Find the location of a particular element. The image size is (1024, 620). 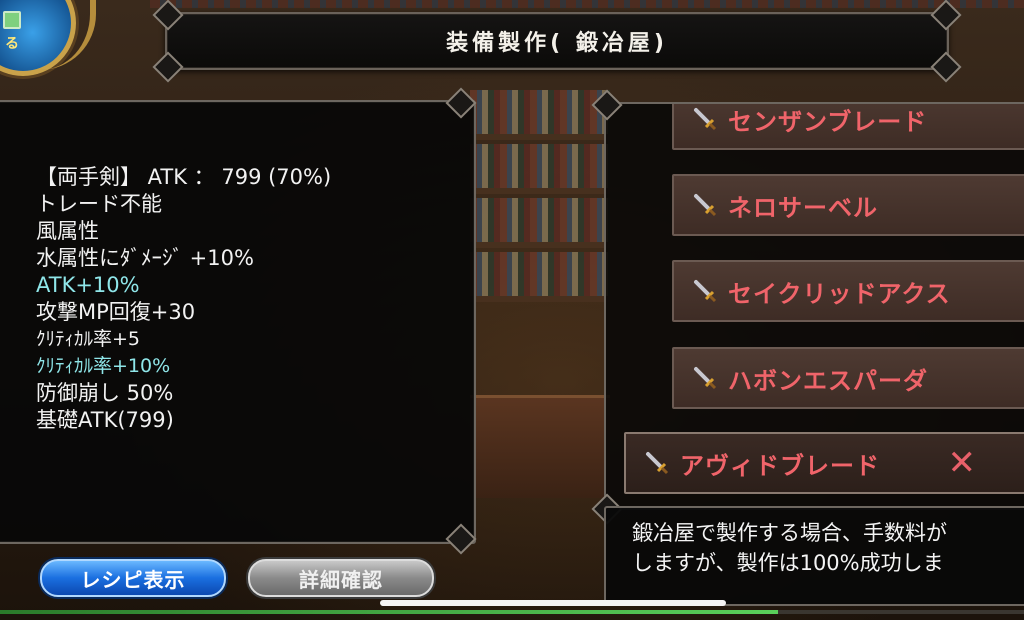

recipe-name: ハボンエスパーダ is located at coordinates (828, 380).